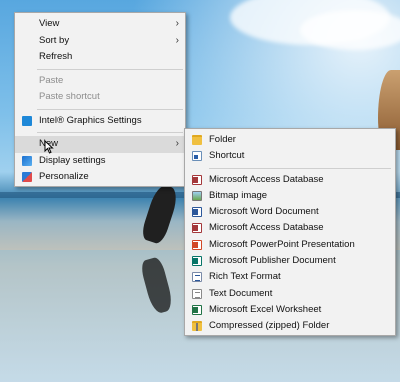  I want to click on menu-item-display-settings: Display settings, so click(100, 161).